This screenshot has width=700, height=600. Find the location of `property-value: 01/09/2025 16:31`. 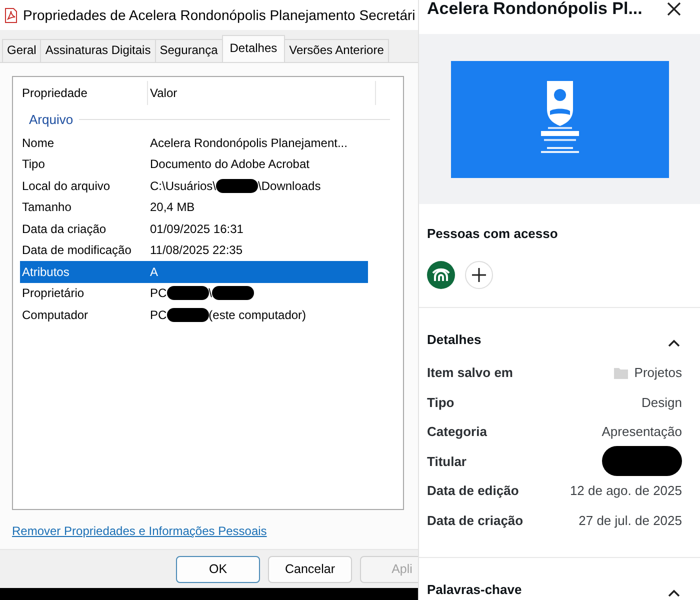

property-value: 01/09/2025 16:31 is located at coordinates (197, 229).